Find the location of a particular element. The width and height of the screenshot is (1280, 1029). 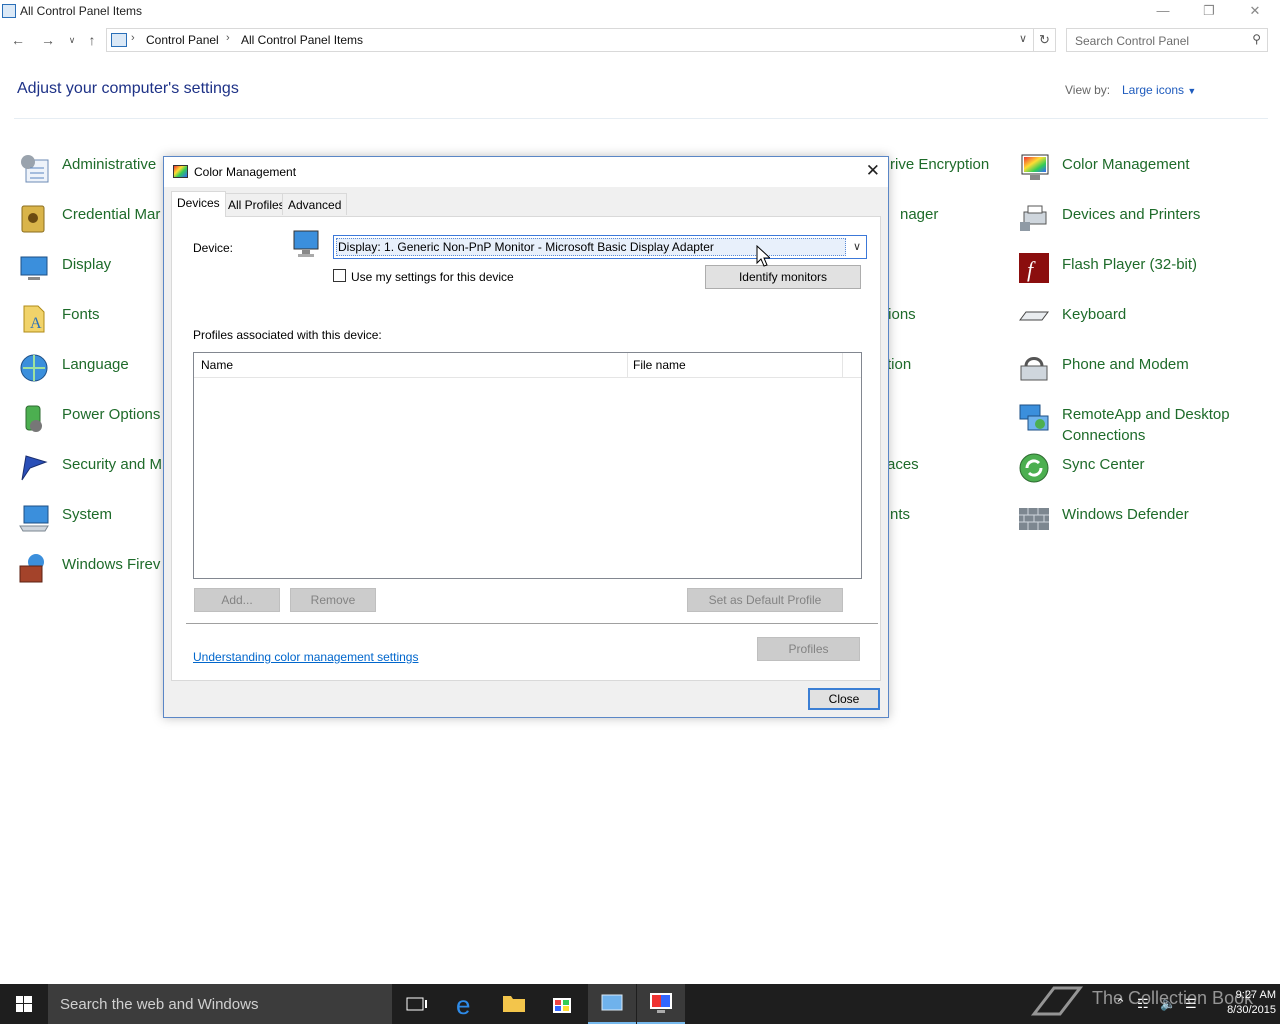

cp-item-devices-printers: Devices and Printers is located at coordinates (1133, 222).